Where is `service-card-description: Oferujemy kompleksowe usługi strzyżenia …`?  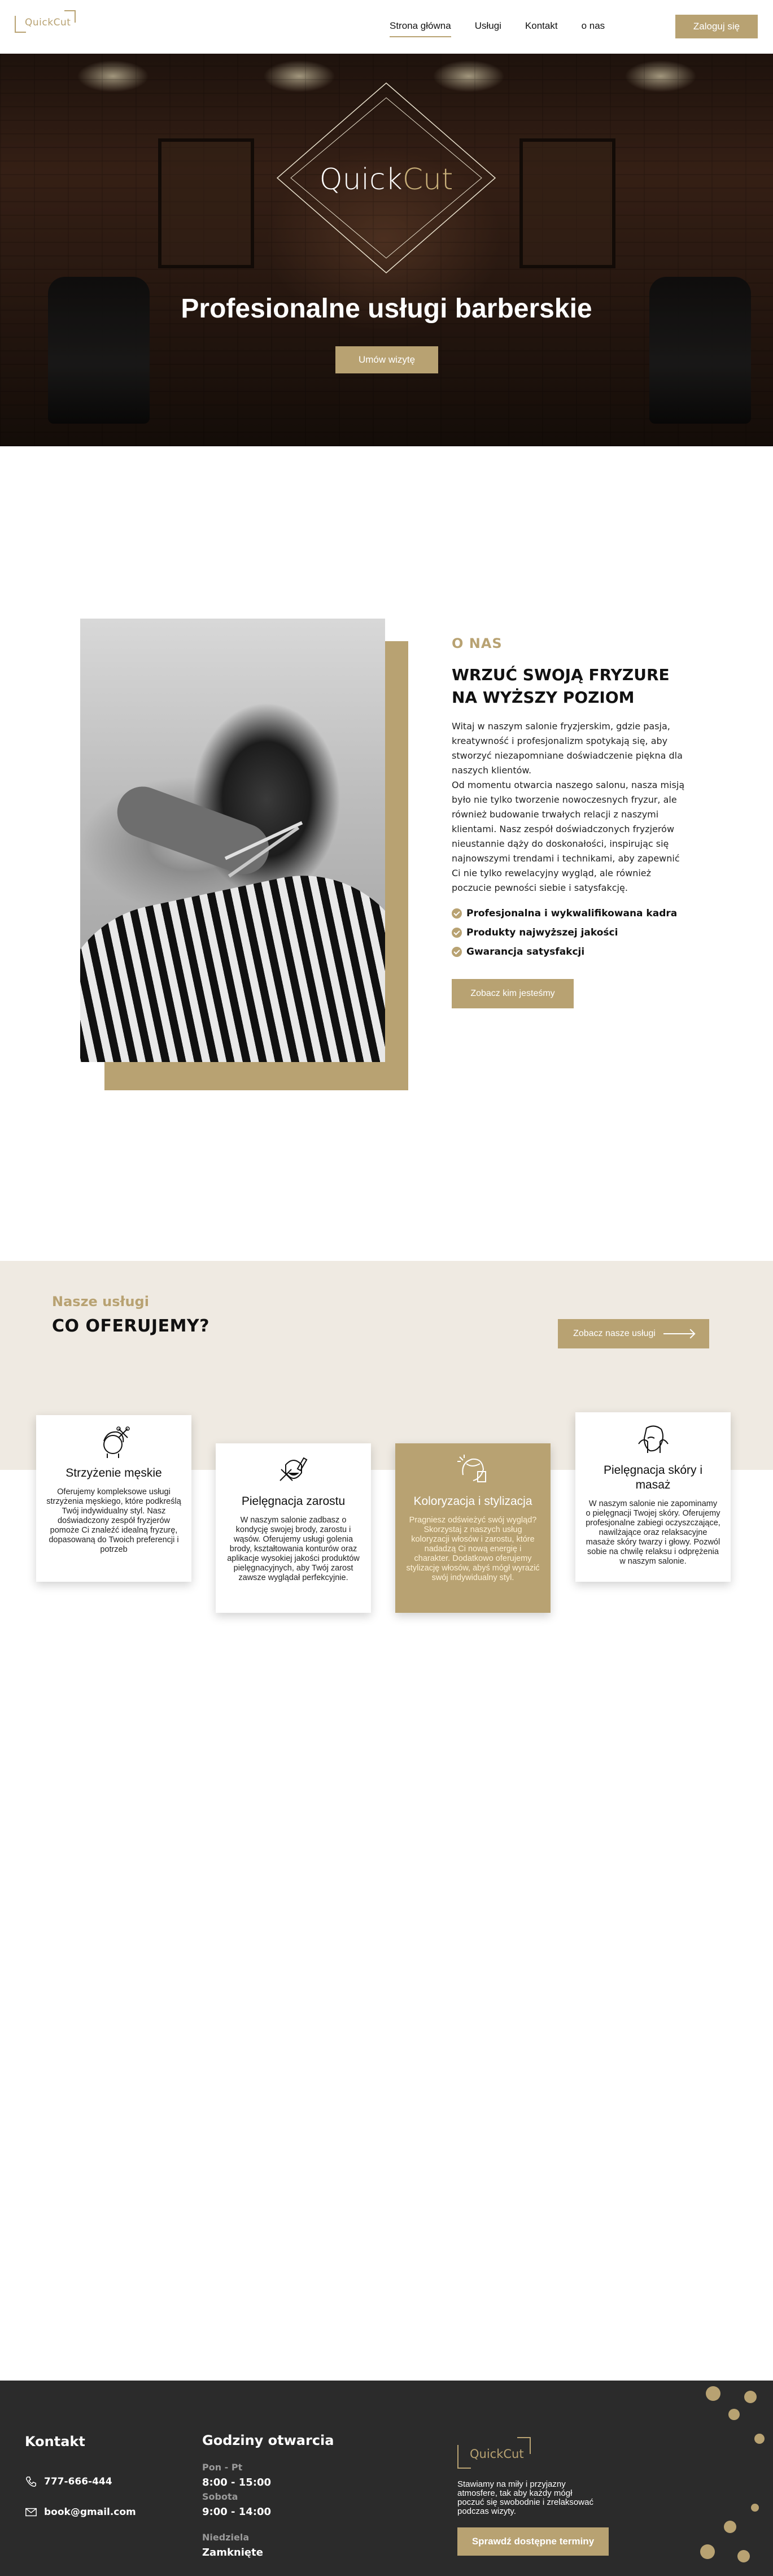
service-card-description: Oferujemy kompleksowe usługi strzyżenia … is located at coordinates (113, 1520).